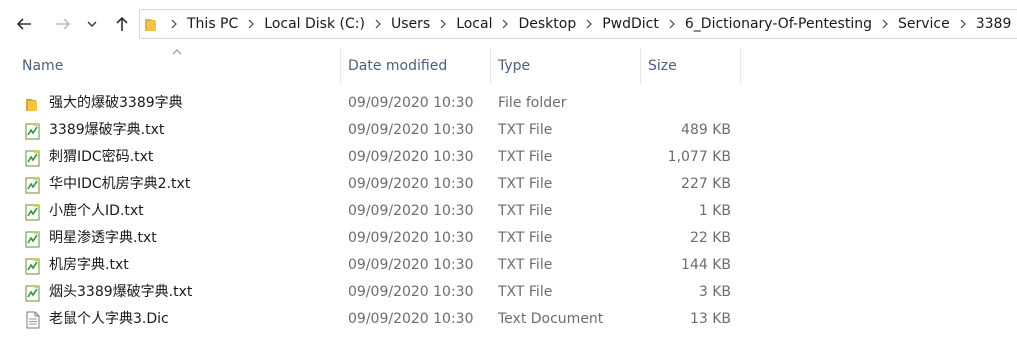 The image size is (1017, 344). What do you see at coordinates (714, 211) in the screenshot?
I see `file-size: 1 KB` at bounding box center [714, 211].